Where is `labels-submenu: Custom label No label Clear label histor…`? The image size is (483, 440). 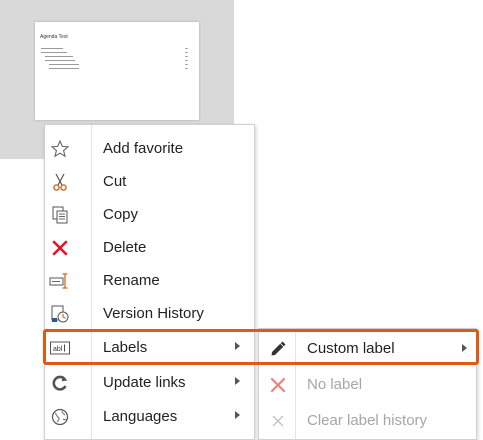 labels-submenu: Custom label No label Clear label histor… is located at coordinates (367, 384).